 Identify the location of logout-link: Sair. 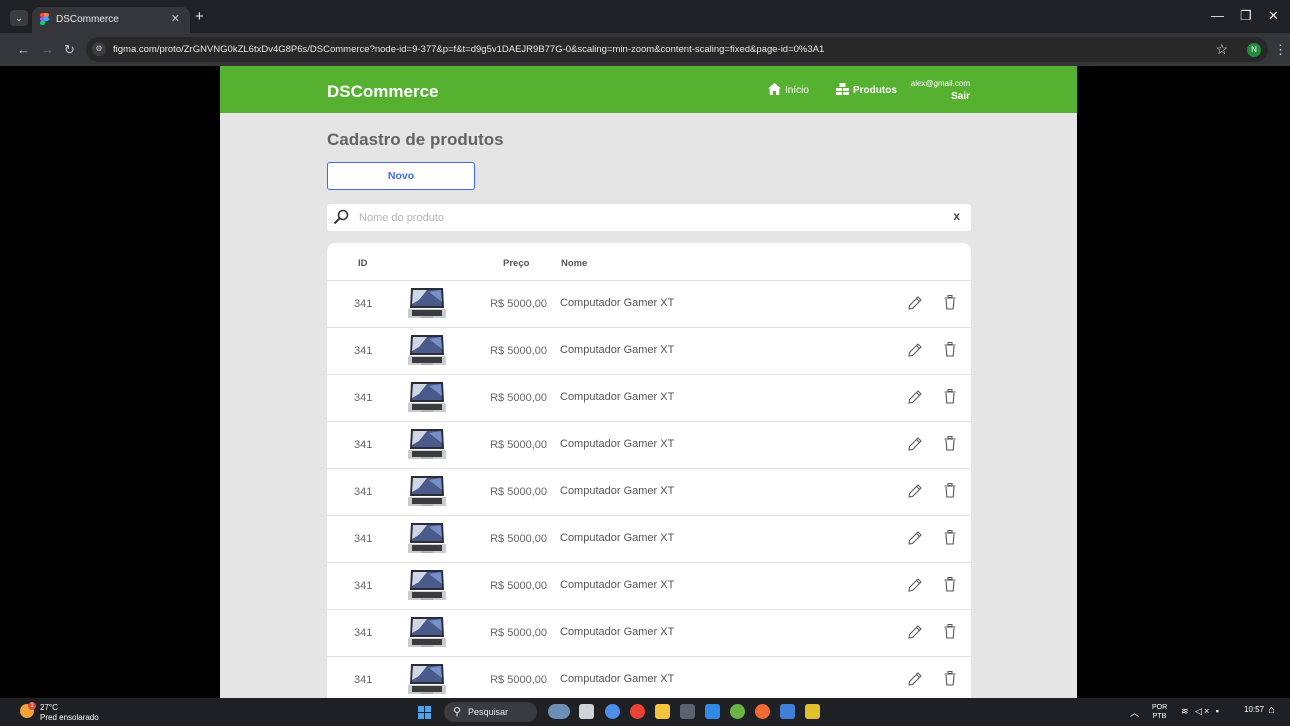
(960, 96).